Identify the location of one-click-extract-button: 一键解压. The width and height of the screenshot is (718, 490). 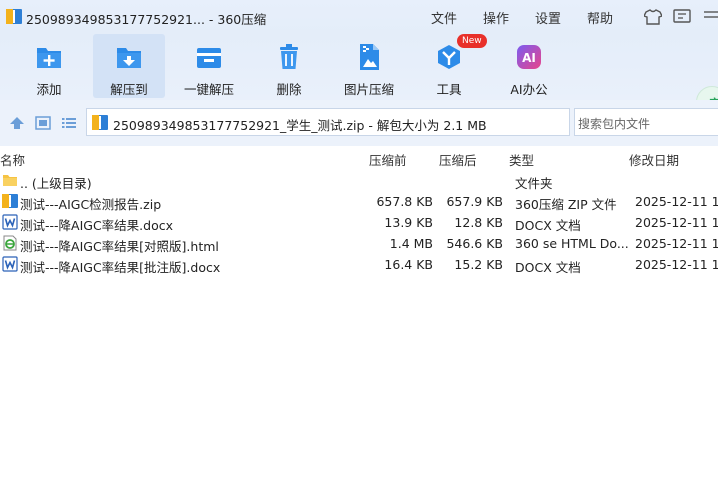
(209, 66).